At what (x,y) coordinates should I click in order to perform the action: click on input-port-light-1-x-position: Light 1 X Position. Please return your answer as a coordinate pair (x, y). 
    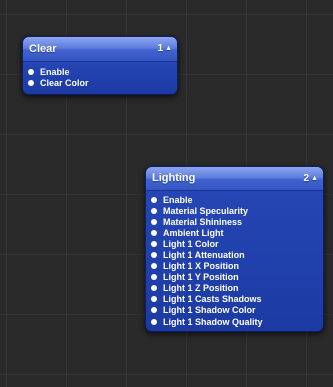
    Looking at the image, I should click on (234, 266).